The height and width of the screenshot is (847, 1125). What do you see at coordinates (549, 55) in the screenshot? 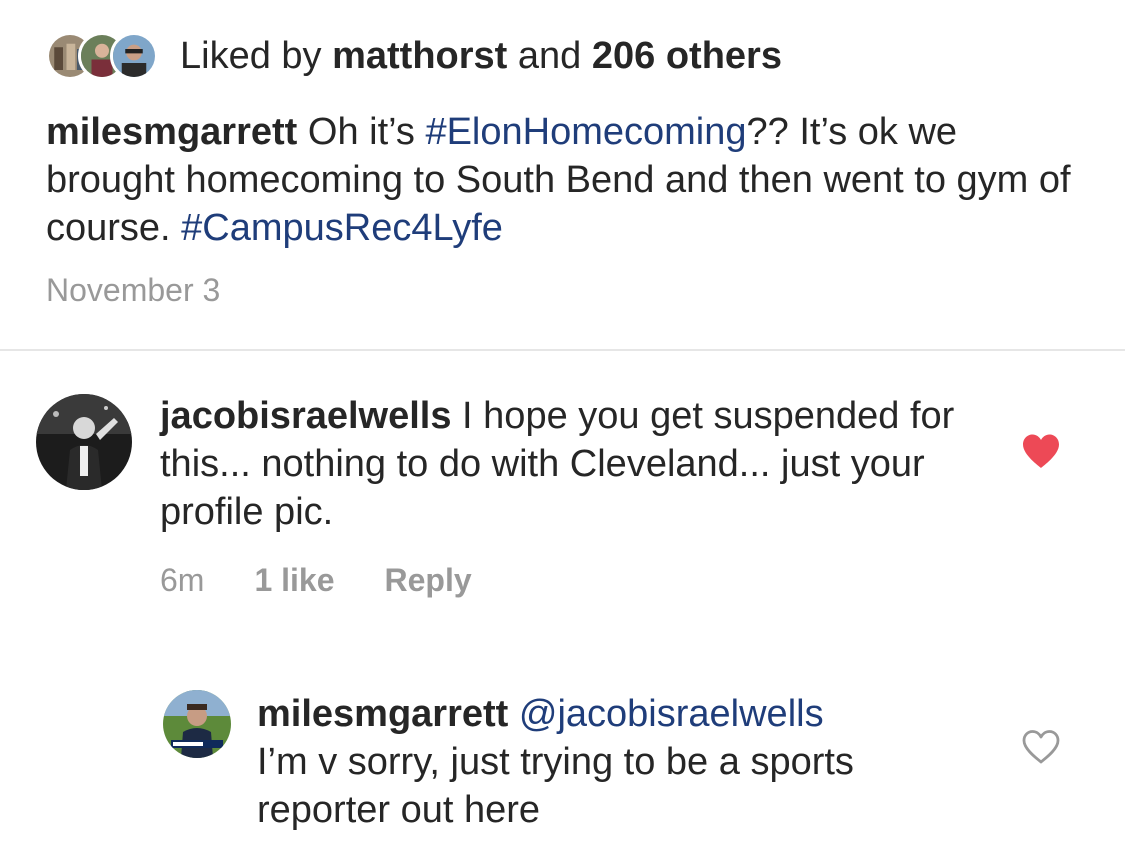
I see `likes-connector: and` at bounding box center [549, 55].